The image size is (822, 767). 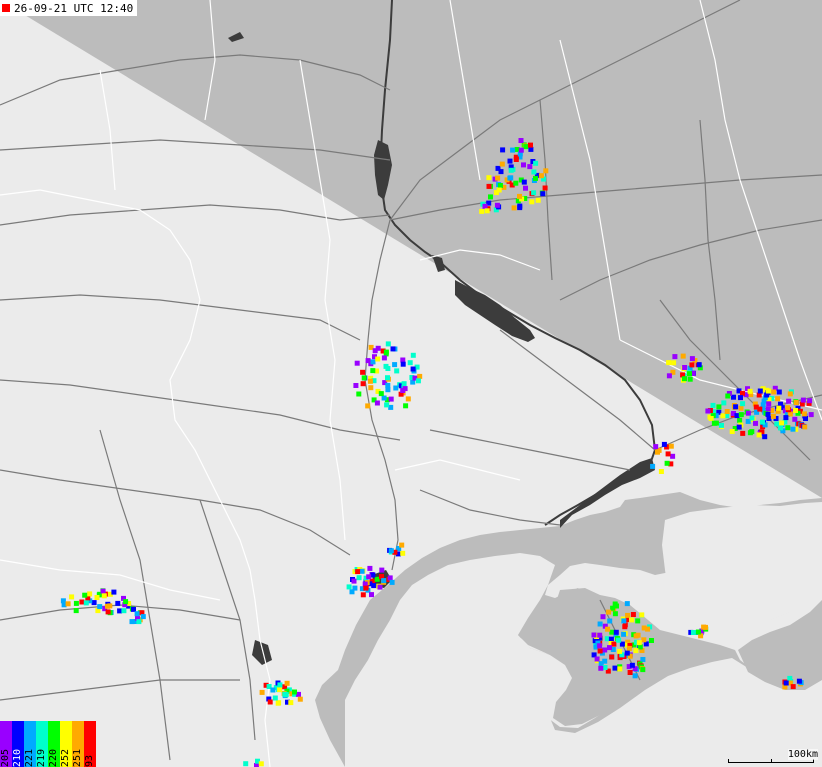 What do you see at coordinates (773, 757) in the screenshot?
I see `scale-bar: 100km` at bounding box center [773, 757].